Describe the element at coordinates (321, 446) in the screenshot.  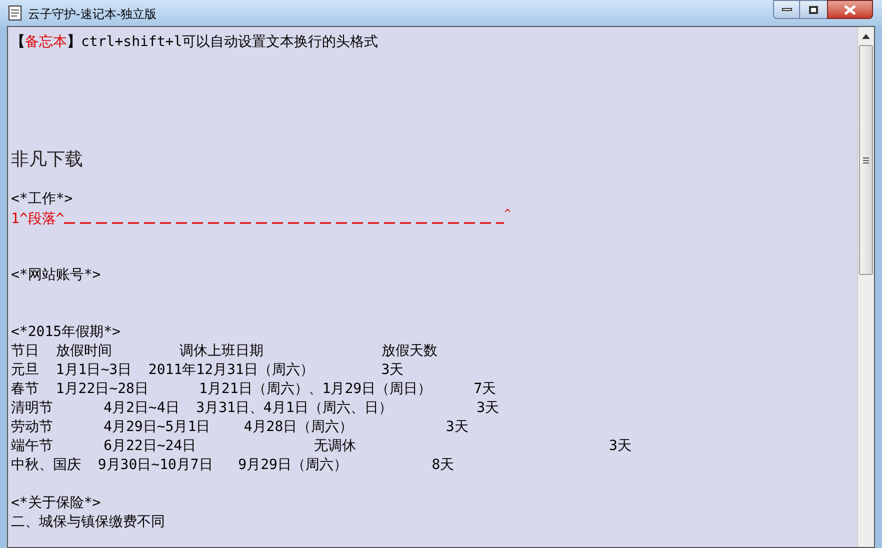
I see `note-line: 端午节 6月22日~24日 无调休 3天` at that location.